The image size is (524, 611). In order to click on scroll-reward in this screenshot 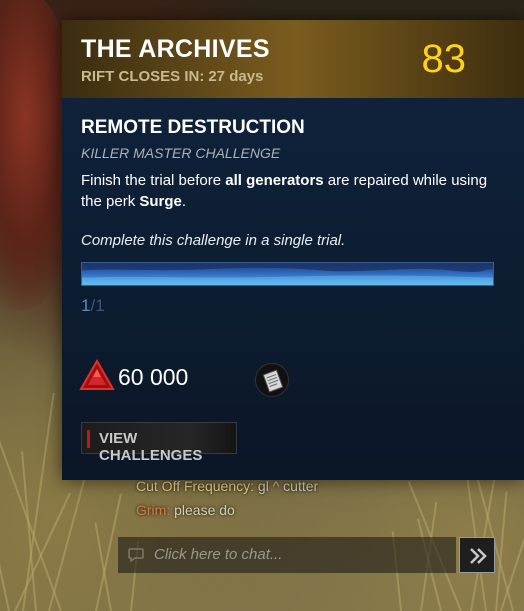, I will do `click(272, 380)`.